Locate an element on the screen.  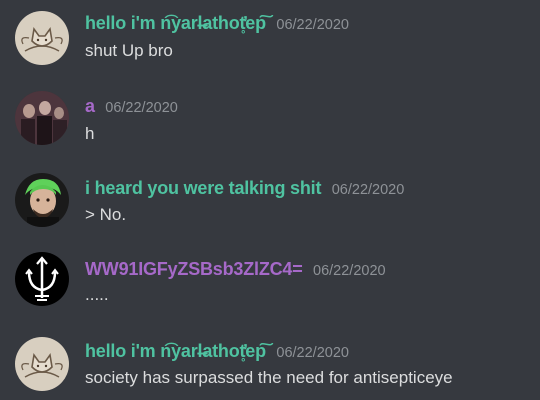
message-text: > No. is located at coordinates (106, 214).